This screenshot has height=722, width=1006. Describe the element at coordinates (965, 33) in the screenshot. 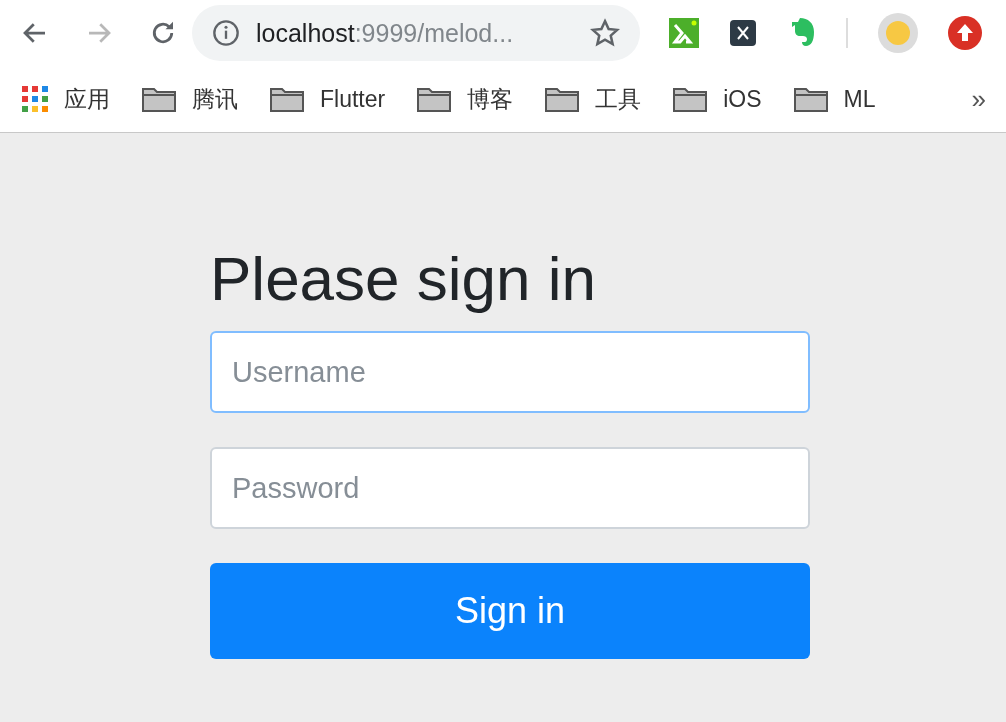

I see `upload-icon` at that location.